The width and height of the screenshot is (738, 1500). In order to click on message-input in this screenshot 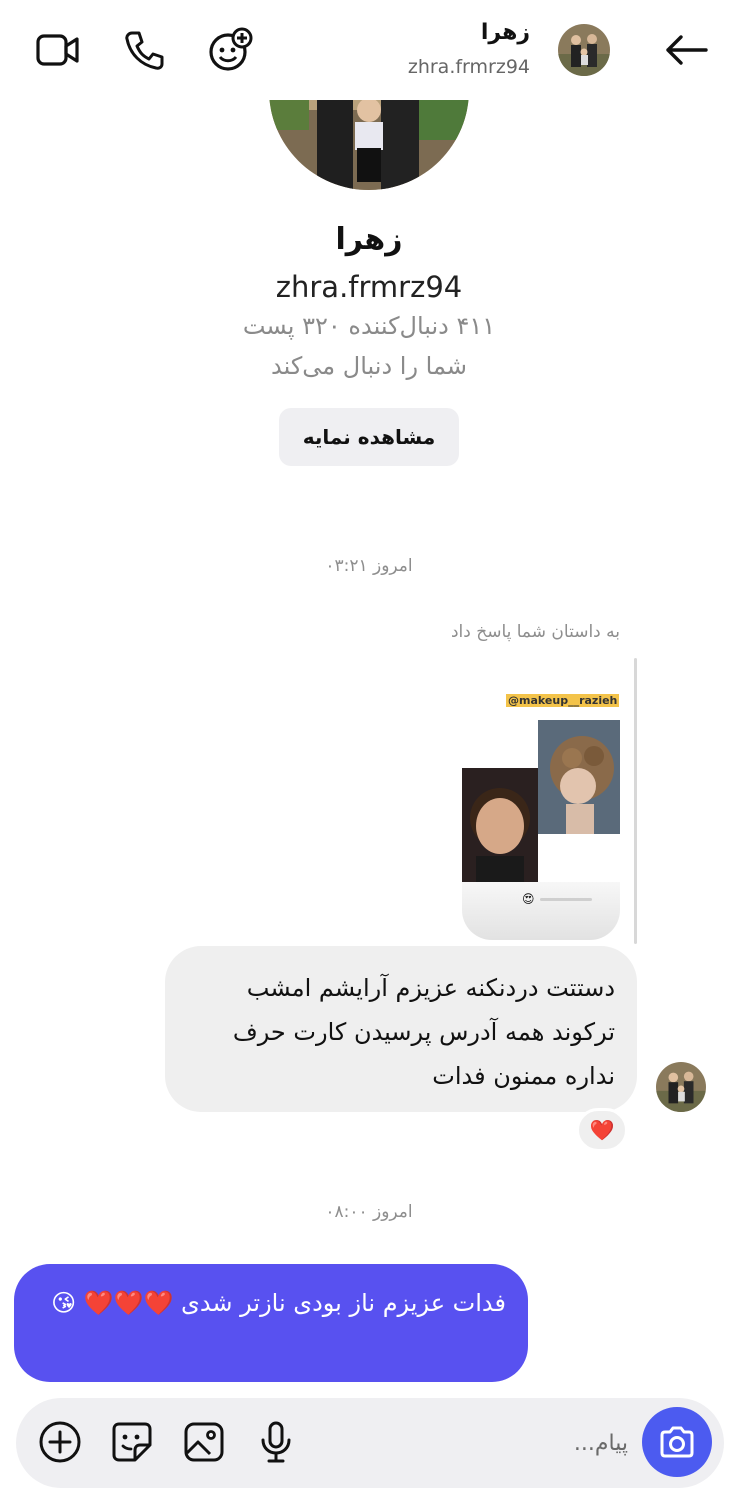, I will do `click(528, 1443)`.